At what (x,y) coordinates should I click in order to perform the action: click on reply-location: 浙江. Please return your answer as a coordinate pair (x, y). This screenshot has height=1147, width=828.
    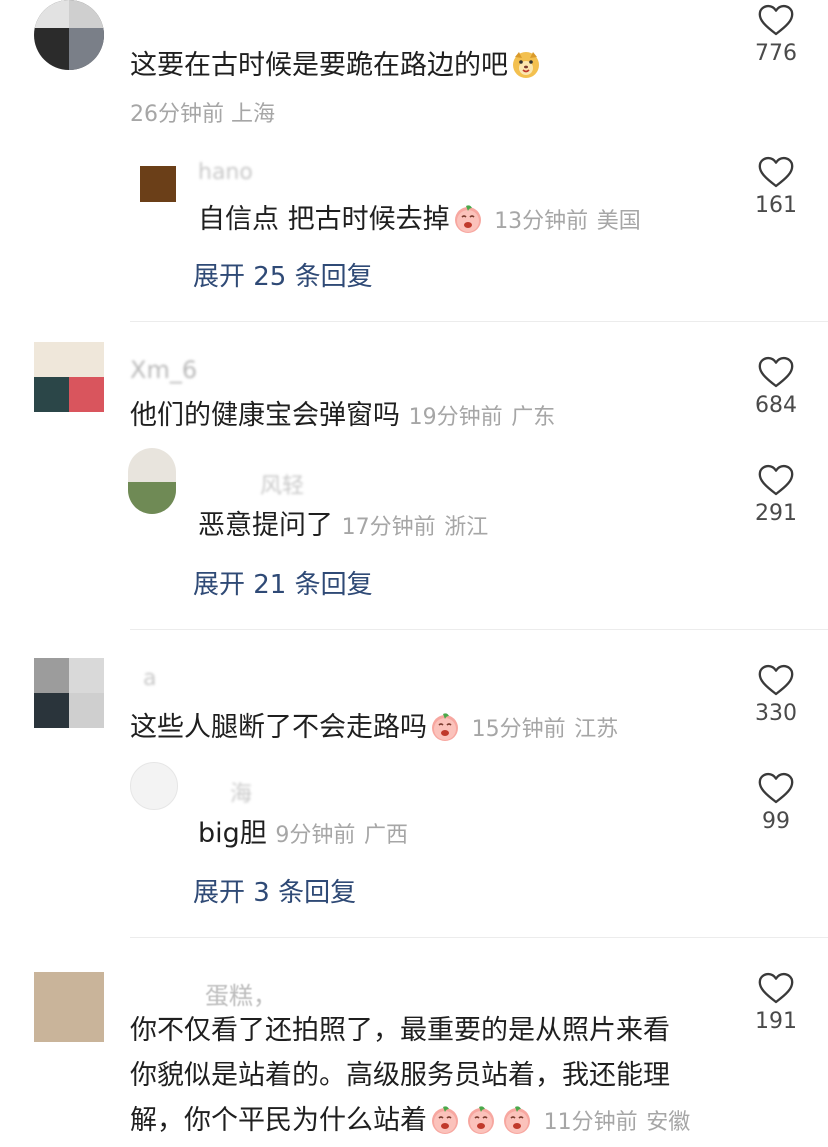
    Looking at the image, I should click on (466, 527).